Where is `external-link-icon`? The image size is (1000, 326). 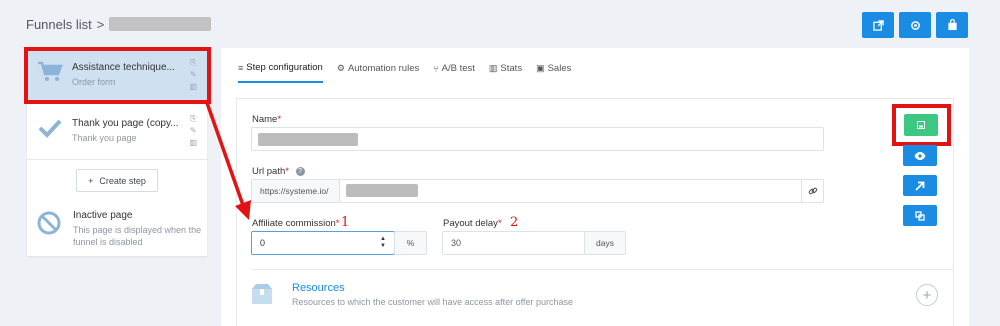 external-link-icon is located at coordinates (878, 25).